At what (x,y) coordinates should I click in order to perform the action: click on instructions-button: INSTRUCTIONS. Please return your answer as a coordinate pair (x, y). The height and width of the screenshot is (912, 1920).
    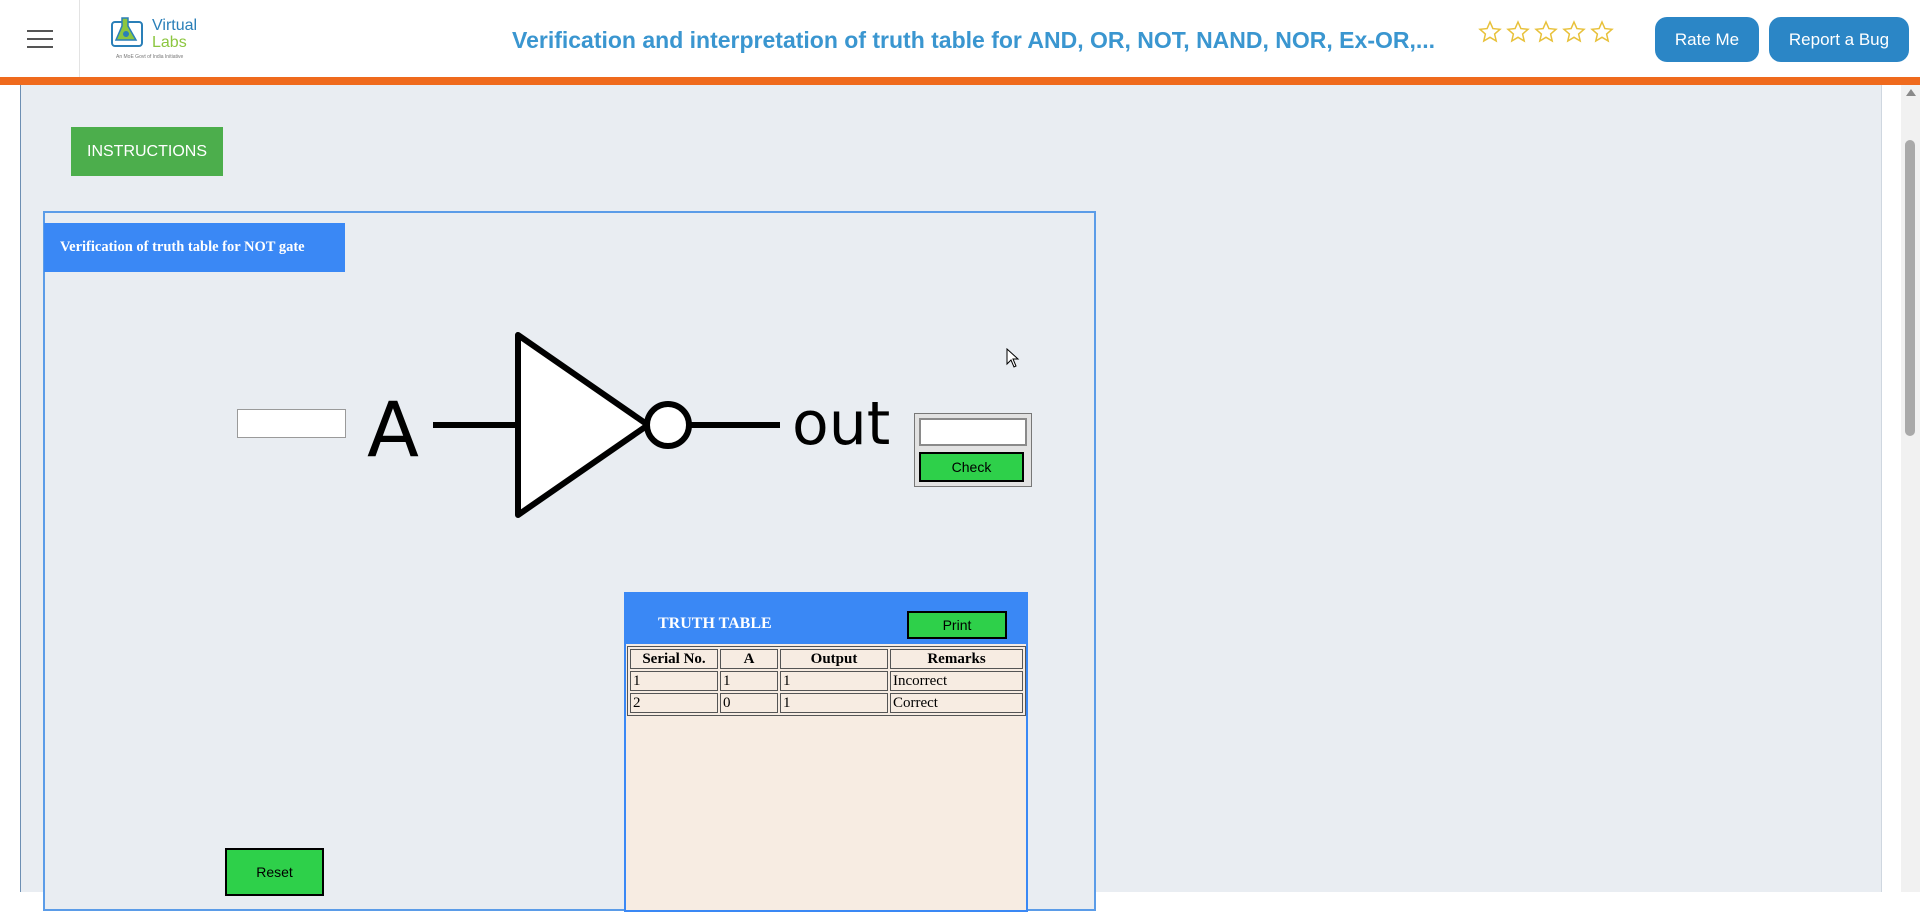
    Looking at the image, I should click on (147, 151).